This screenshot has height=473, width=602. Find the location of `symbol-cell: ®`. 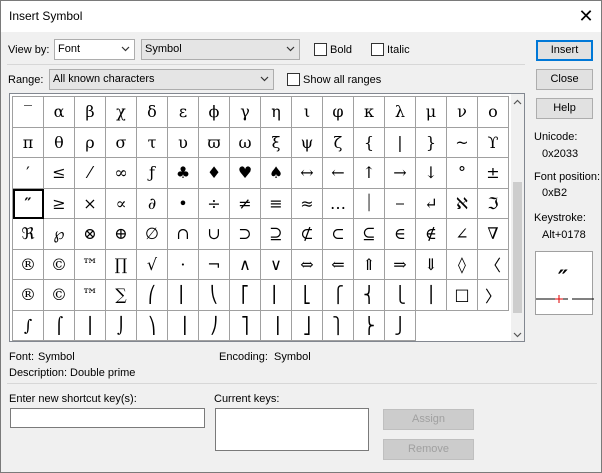

symbol-cell: ® is located at coordinates (28, 295).